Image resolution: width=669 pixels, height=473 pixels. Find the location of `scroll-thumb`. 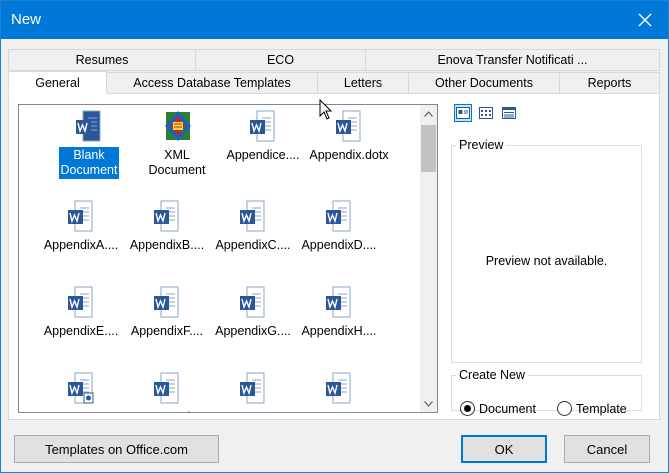

scroll-thumb is located at coordinates (428, 148).